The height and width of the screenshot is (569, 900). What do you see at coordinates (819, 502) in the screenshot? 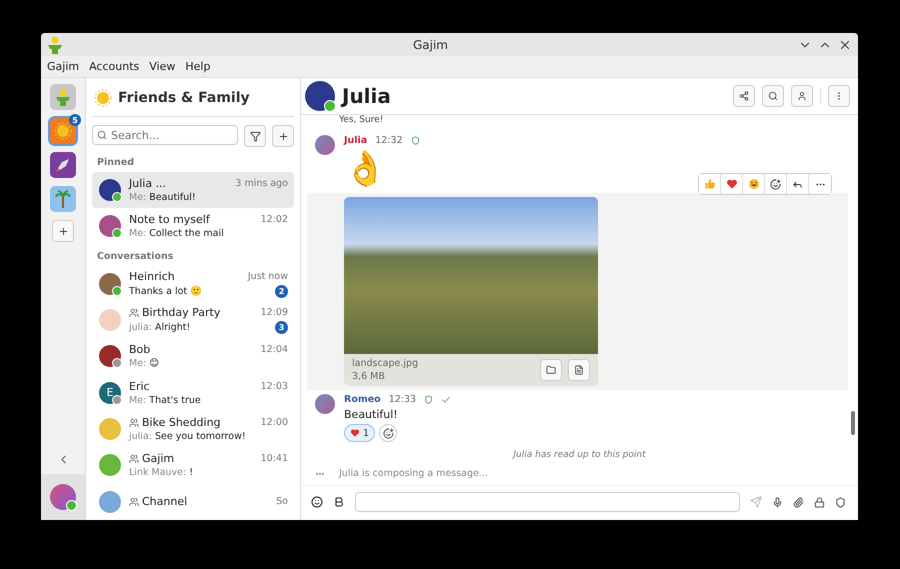
I see `lock-icon` at bounding box center [819, 502].